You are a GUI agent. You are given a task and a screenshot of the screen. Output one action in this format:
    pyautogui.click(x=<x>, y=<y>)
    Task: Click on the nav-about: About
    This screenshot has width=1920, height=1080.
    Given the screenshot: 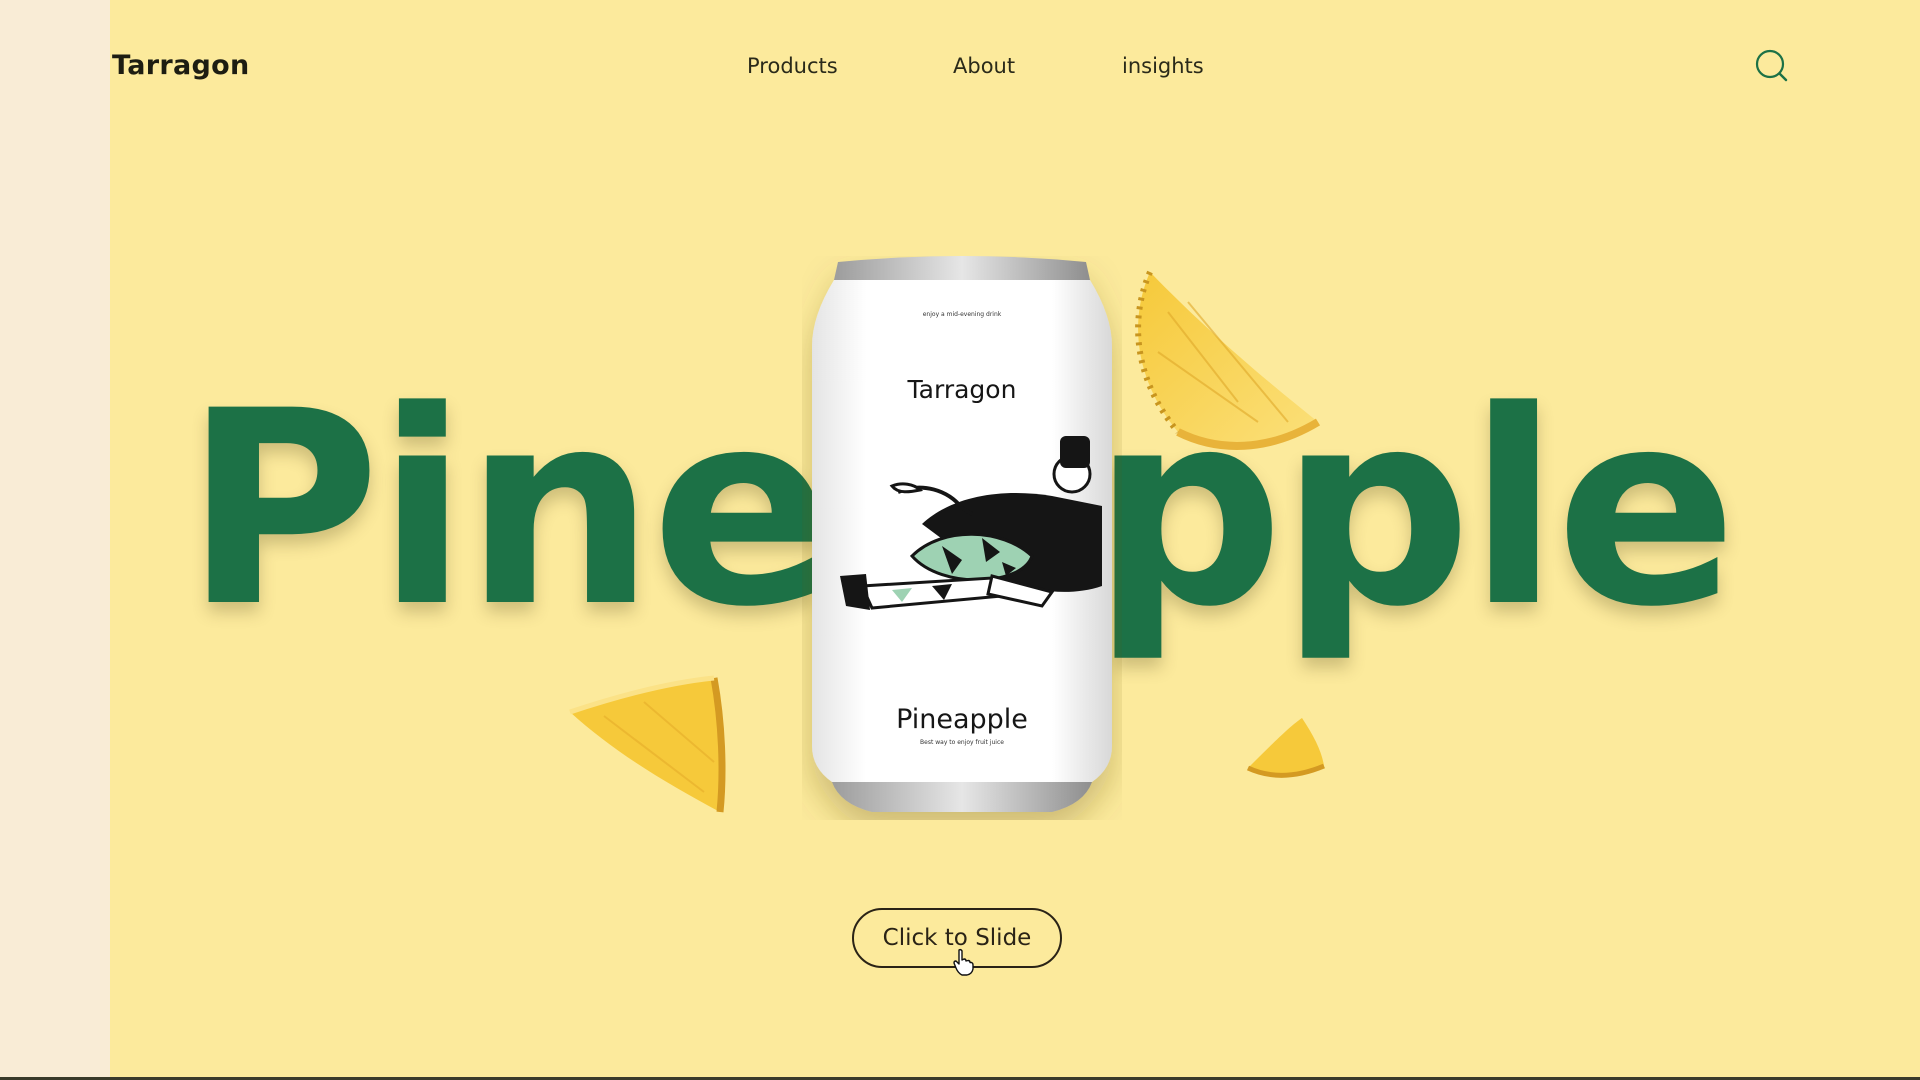 What is the action you would take?
    pyautogui.click(x=984, y=66)
    